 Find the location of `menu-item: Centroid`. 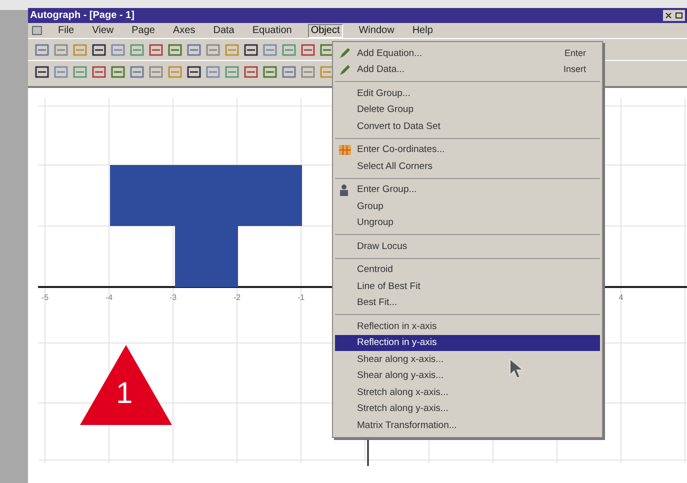

menu-item: Centroid is located at coordinates (467, 270).